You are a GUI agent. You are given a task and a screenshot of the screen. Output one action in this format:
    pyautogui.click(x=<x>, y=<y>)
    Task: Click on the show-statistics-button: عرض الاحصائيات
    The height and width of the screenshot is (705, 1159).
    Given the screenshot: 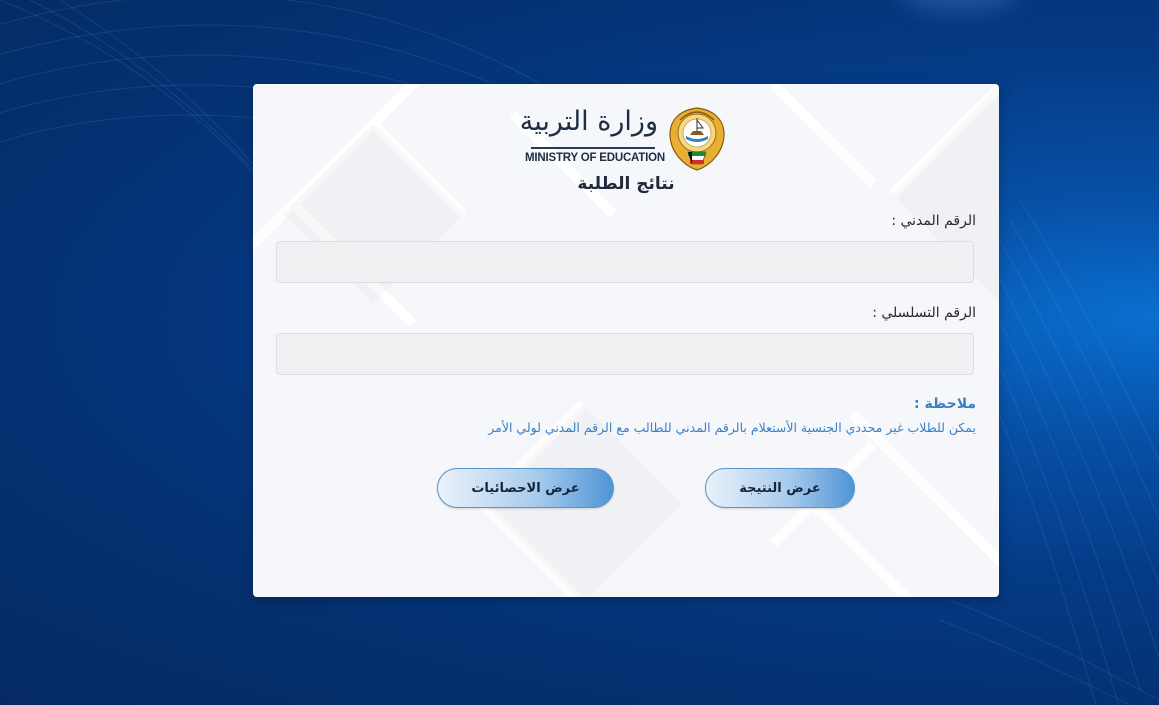 What is the action you would take?
    pyautogui.click(x=525, y=488)
    